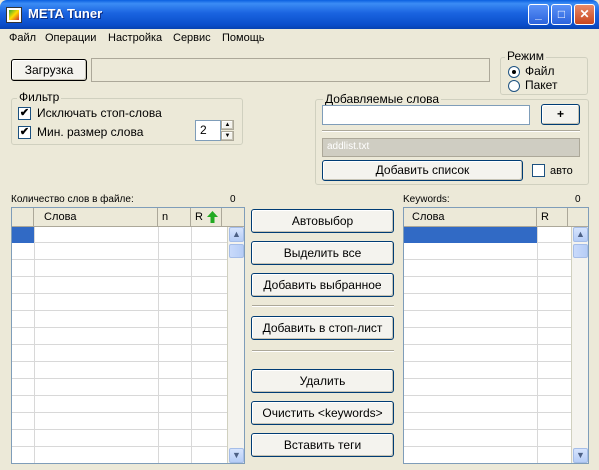 This screenshot has height=470, width=599. I want to click on mode-package-radio, so click(514, 86).